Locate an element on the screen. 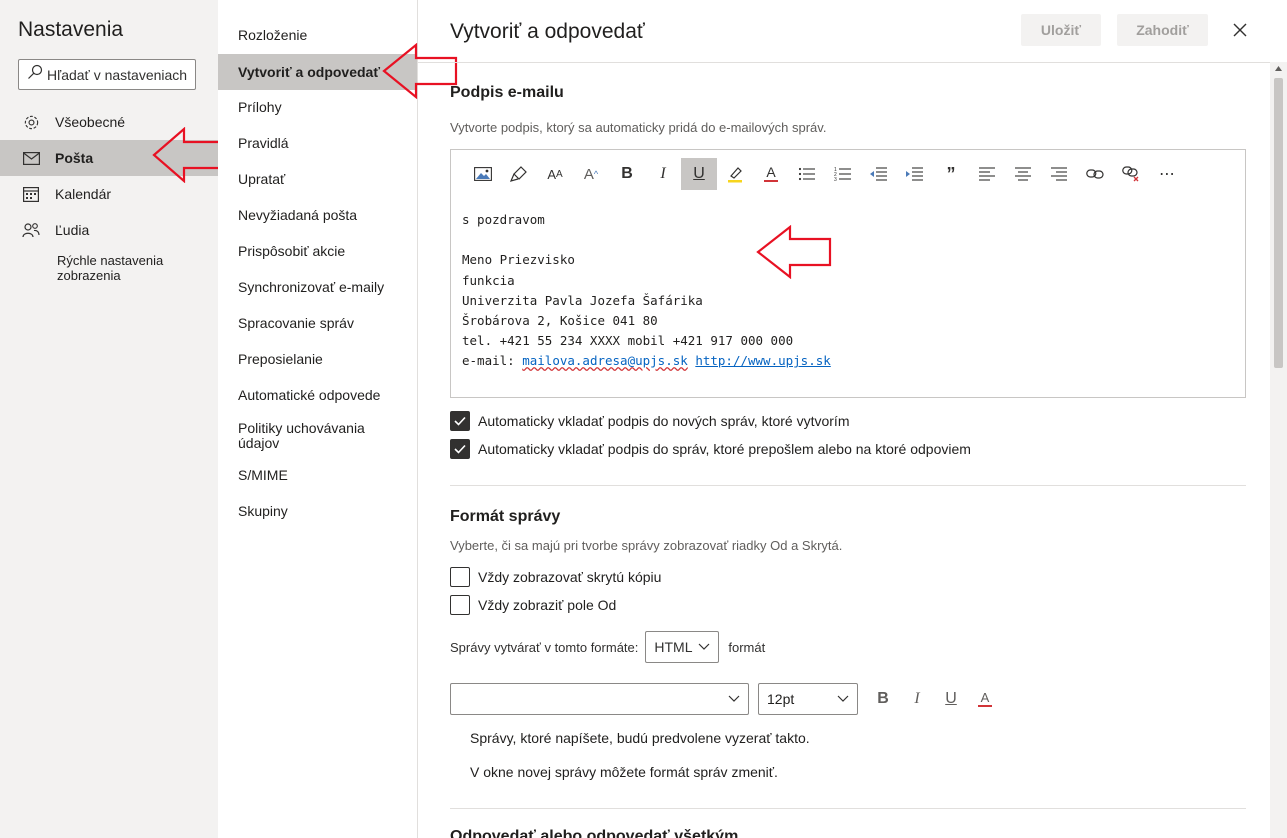 This screenshot has width=1287, height=838. menu-item-forwarding: Preposielanie is located at coordinates (317, 359).